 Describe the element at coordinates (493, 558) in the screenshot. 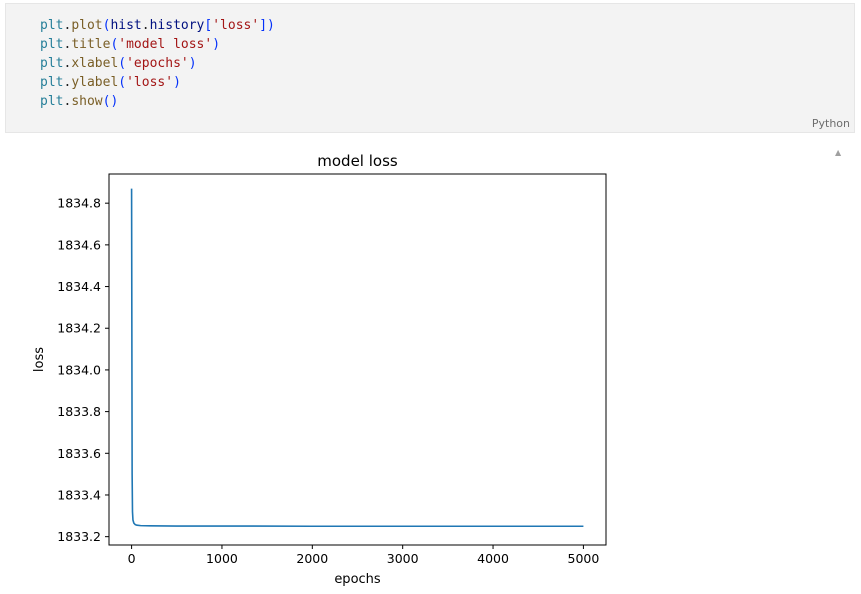

I see `x-tick-label: 4000` at that location.